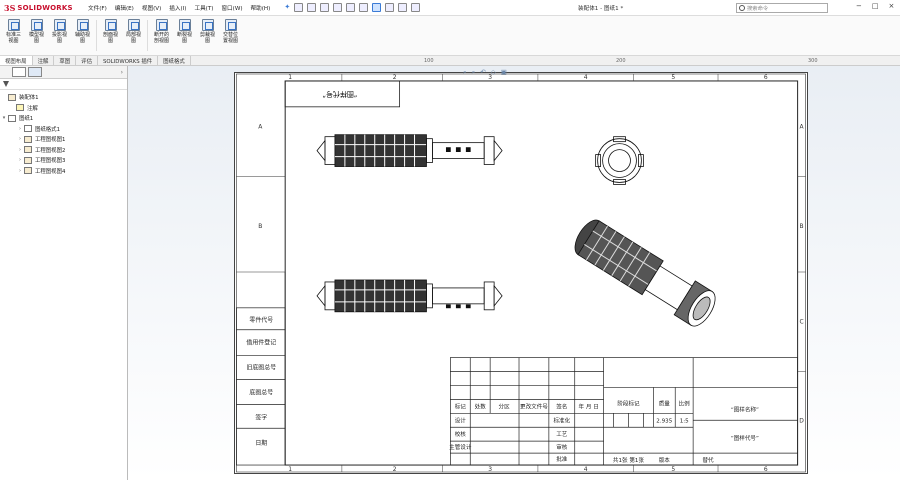  Describe the element at coordinates (338, 7) in the screenshot. I see `save-icon` at that location.